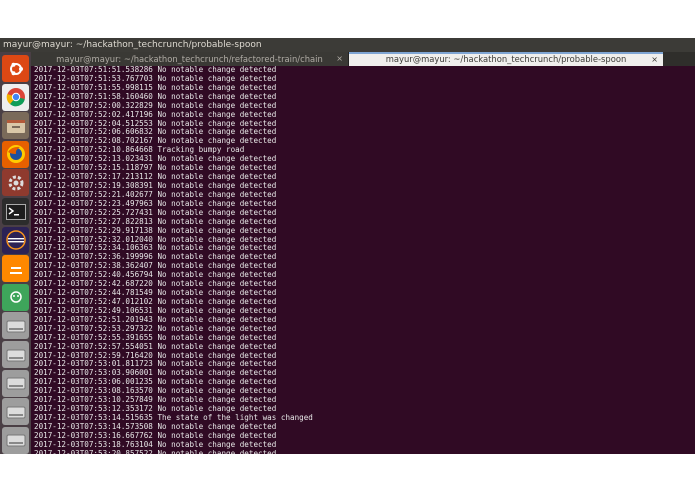  I want to click on terminal-icon, so click(15, 211).